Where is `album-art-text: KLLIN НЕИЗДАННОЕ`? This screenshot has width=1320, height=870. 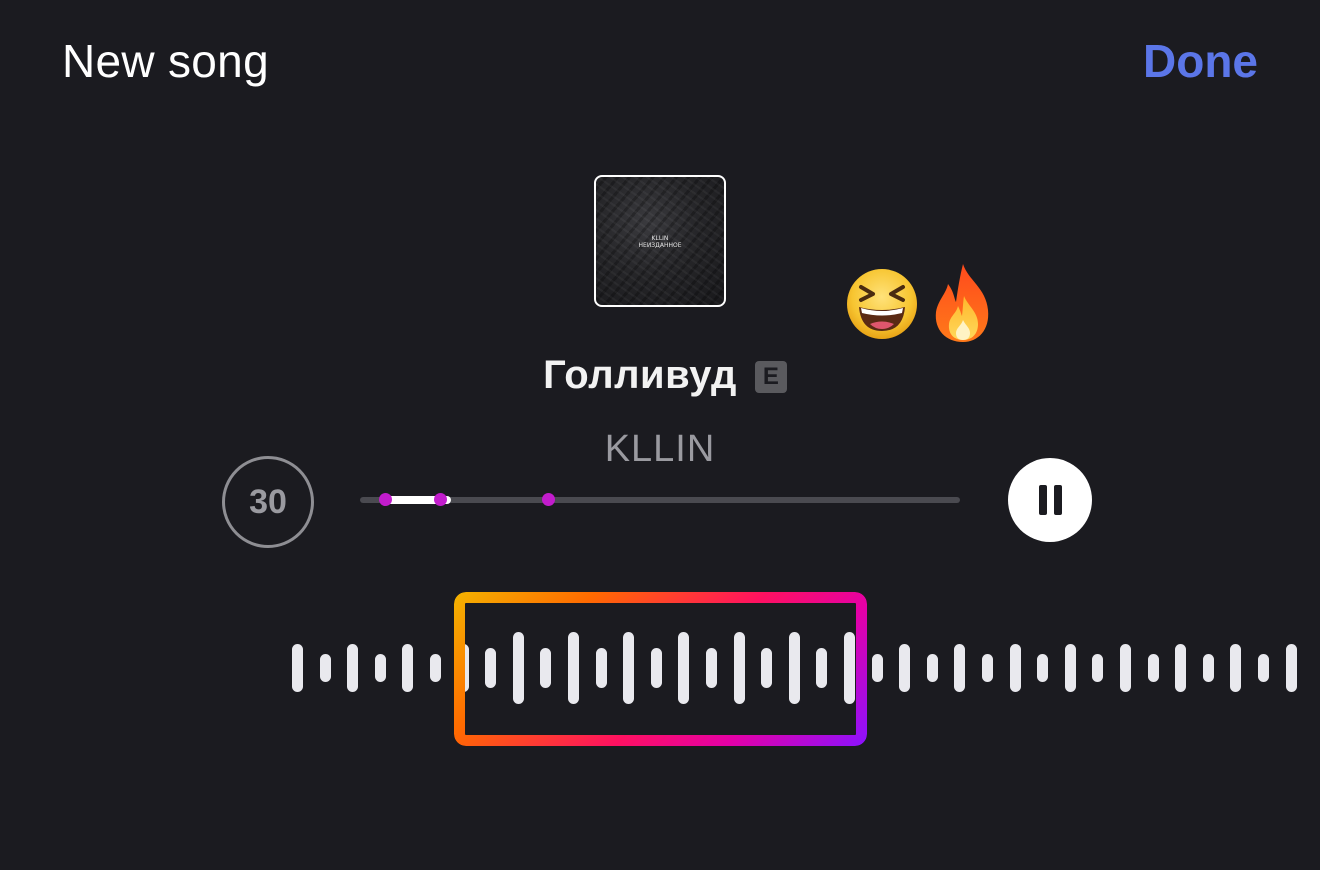
album-art-text: KLLIN НЕИЗДАННОЕ is located at coordinates (660, 242).